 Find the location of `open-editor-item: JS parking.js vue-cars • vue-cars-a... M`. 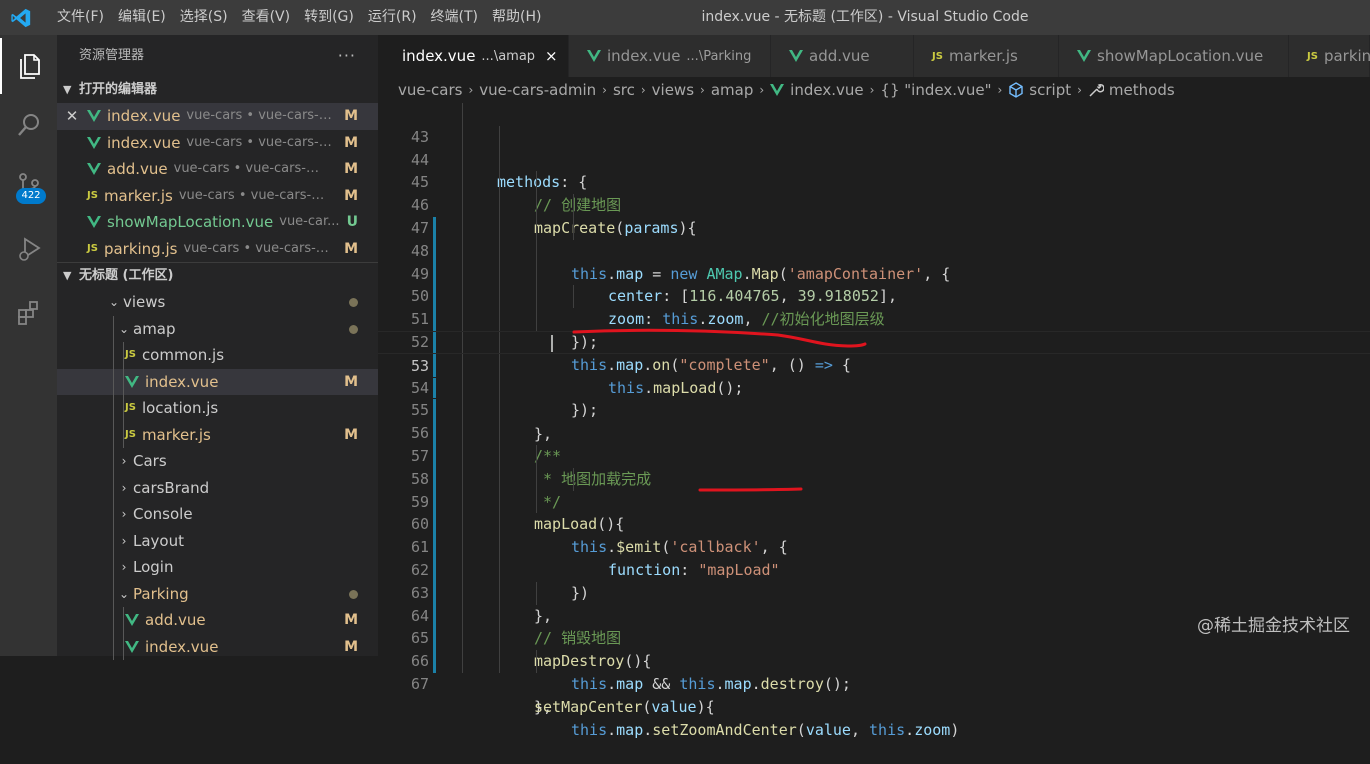

open-editor-item: JS parking.js vue-cars • vue-cars-a... M is located at coordinates (217, 249).